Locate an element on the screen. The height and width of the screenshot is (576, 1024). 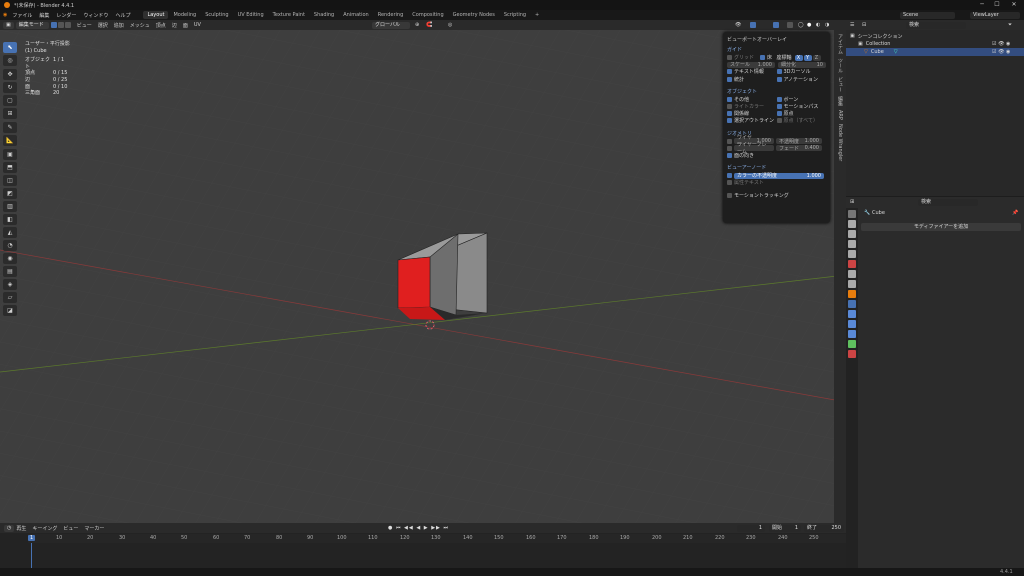
smooth-tool: ◉ is located at coordinates (10, 258).